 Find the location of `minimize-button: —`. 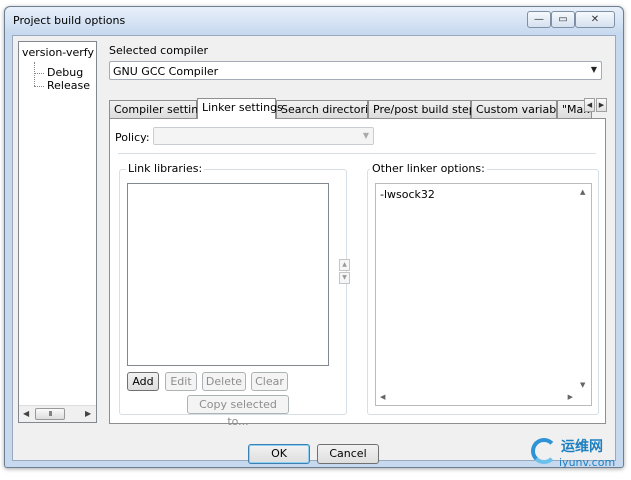

minimize-button: — is located at coordinates (539, 19).